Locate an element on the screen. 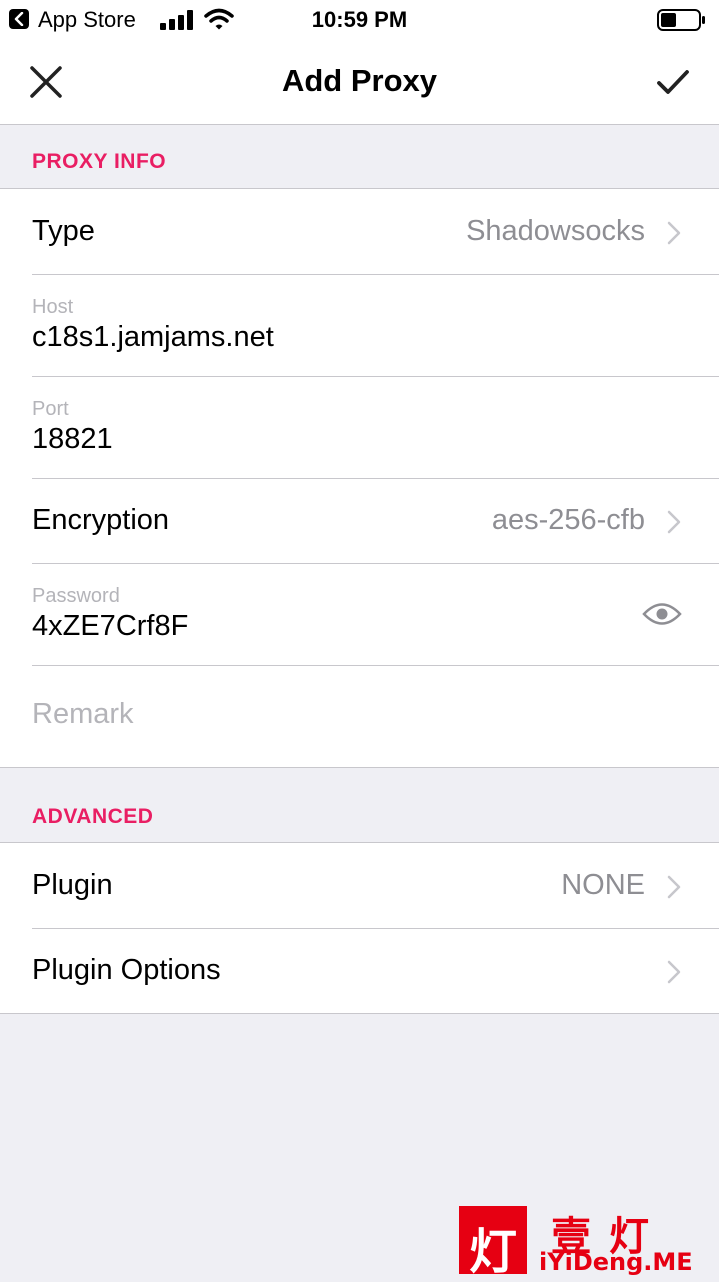 Image resolution: width=719 pixels, height=1282 pixels. watermark-logo: 灯 壹灯 iYiDeng.ME is located at coordinates (585, 1243).